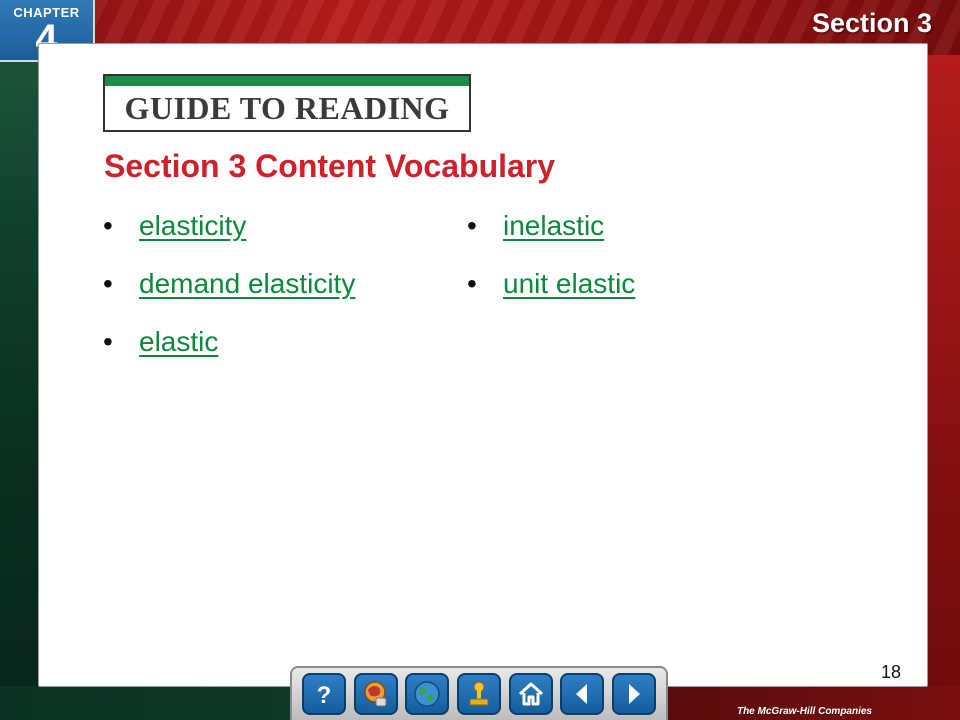  Describe the element at coordinates (178, 342) in the screenshot. I see `vocab-link-elastic: elastic` at that location.